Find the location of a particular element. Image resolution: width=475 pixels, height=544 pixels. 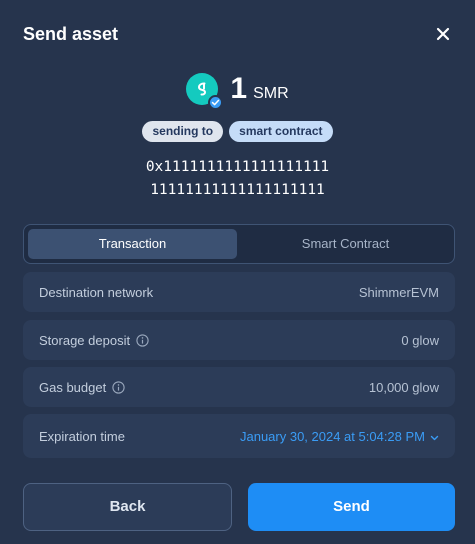

destination-network-value: ShimmerEVM is located at coordinates (398, 292).